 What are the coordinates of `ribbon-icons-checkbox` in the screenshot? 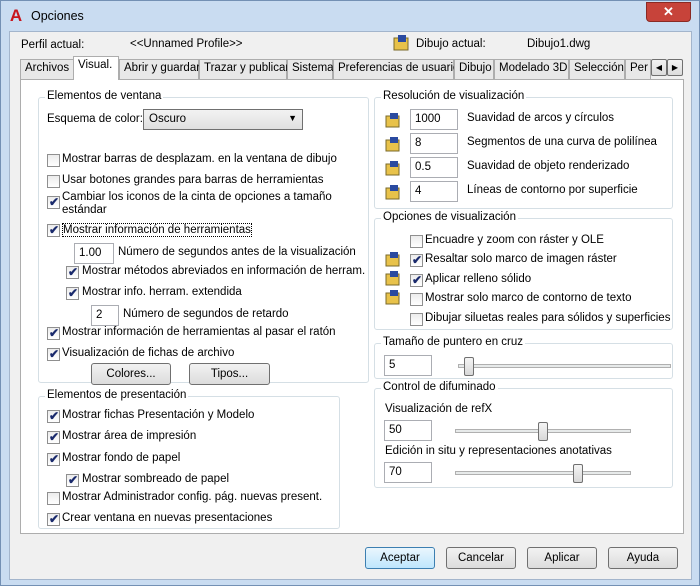 It's located at (53, 202).